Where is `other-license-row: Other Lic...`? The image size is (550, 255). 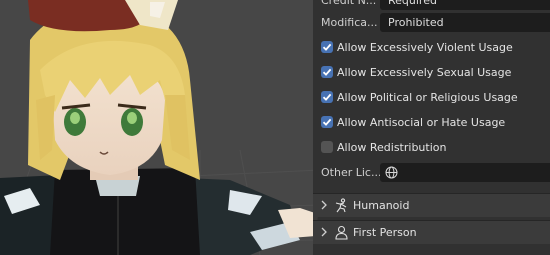
other-license-row: Other Lic... is located at coordinates (431, 172).